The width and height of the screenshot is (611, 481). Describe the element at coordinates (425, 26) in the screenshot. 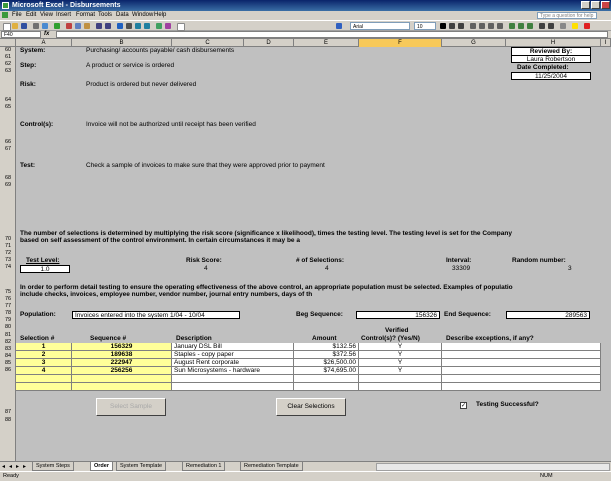

I see `font-size-select: 10` at that location.